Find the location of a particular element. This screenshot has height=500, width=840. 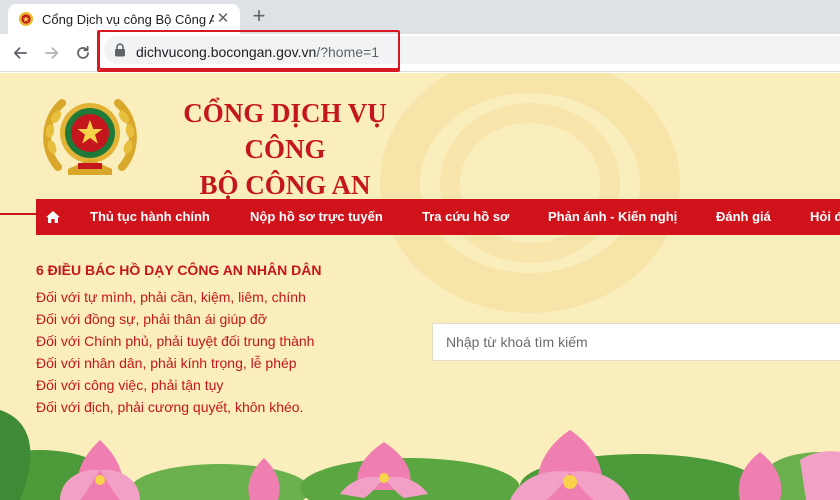

arrow-left-icon is located at coordinates (20, 53).